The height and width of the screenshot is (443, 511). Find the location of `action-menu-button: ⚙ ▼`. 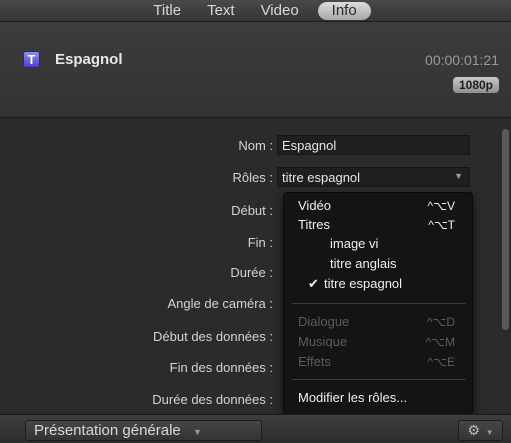

action-menu-button: ⚙ ▼ is located at coordinates (480, 430).